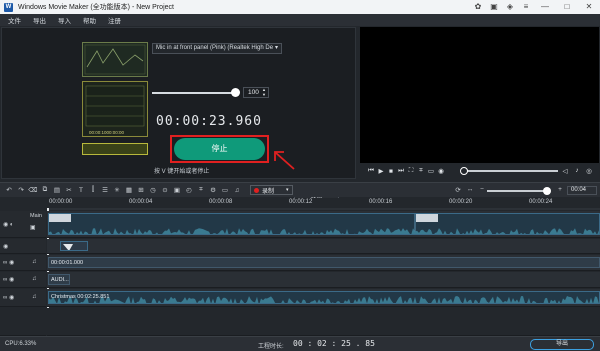 The image size is (600, 351). Describe the element at coordinates (323, 322) in the screenshot. I see `empty-track` at that location.